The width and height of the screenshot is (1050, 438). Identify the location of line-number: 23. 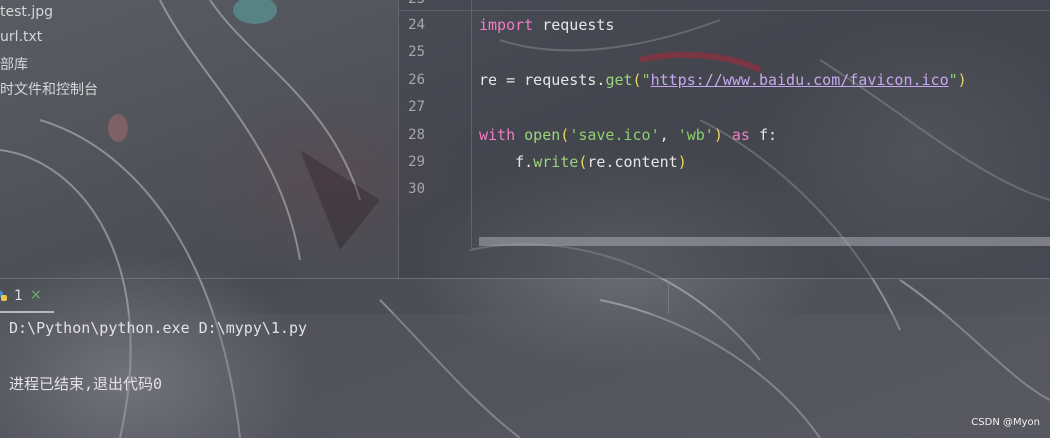
(412, 3).